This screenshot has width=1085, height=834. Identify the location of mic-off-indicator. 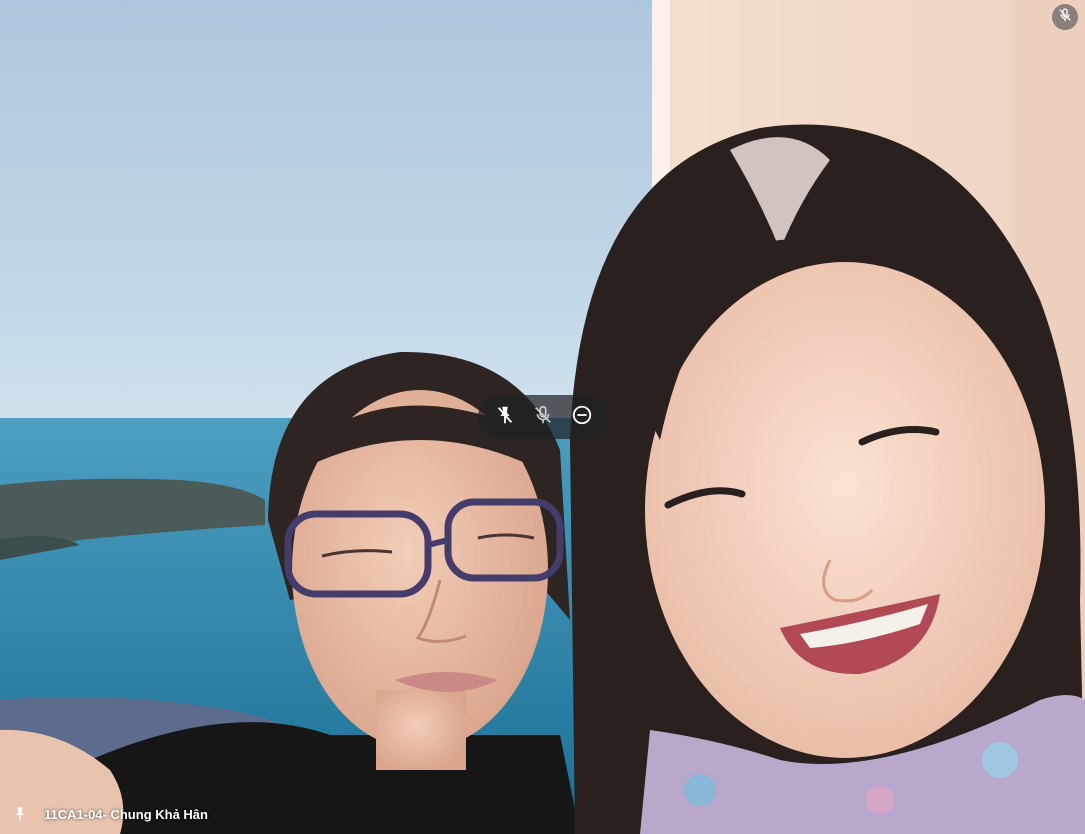
(1065, 17).